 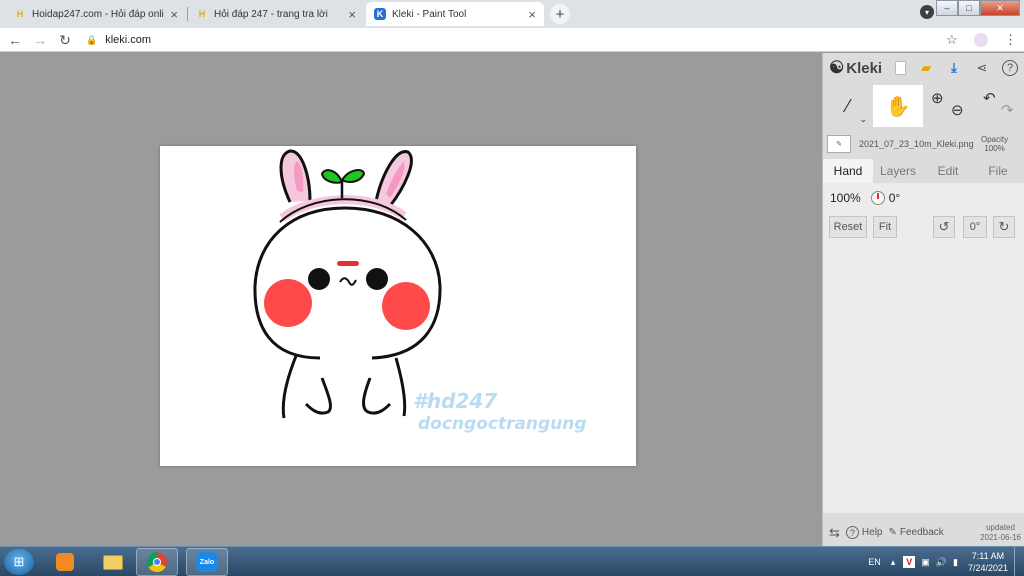 What do you see at coordinates (1010, 68) in the screenshot?
I see `help-icon: ?` at bounding box center [1010, 68].